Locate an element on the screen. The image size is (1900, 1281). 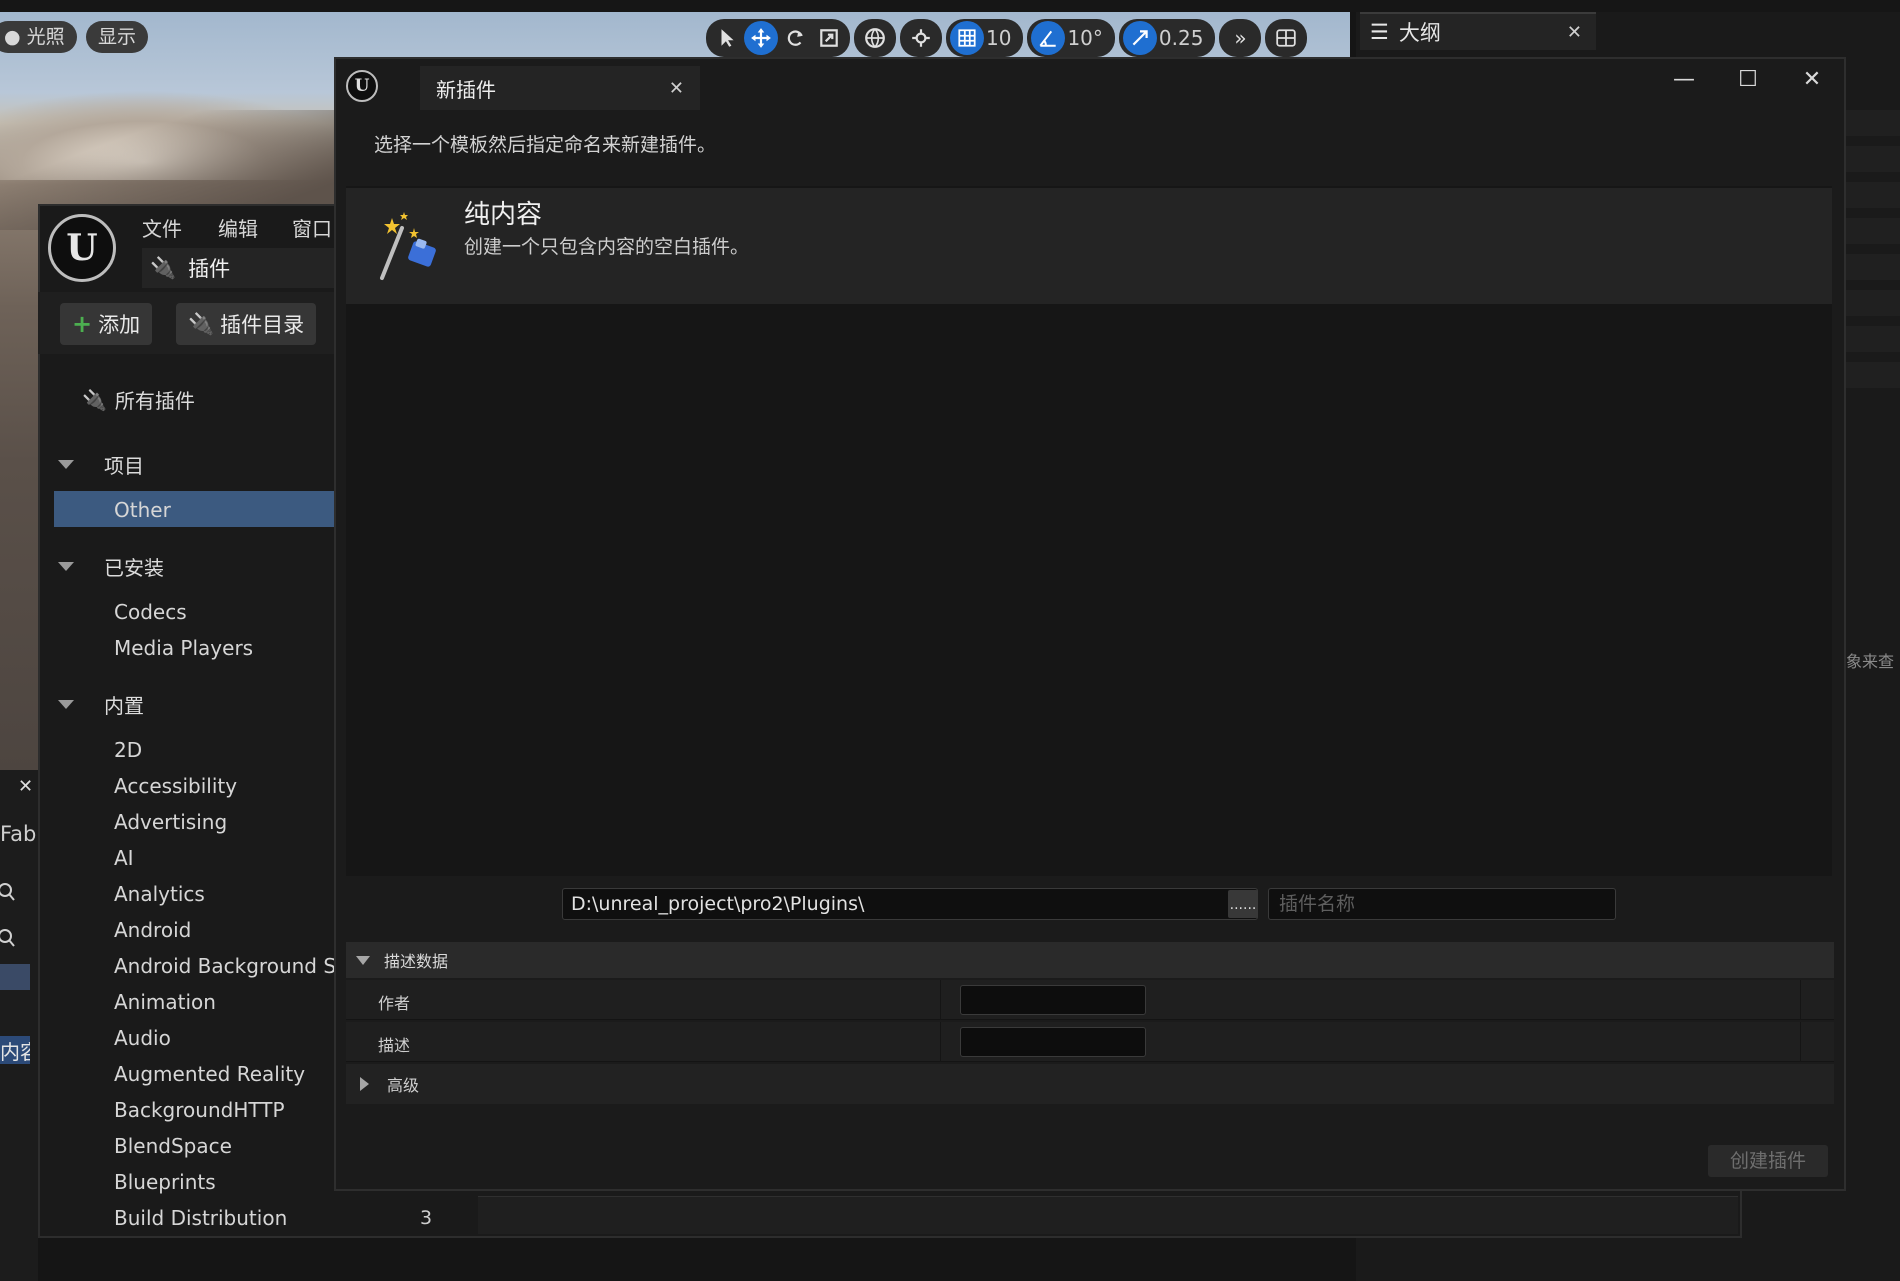
transform-tools-group is located at coordinates (778, 38).